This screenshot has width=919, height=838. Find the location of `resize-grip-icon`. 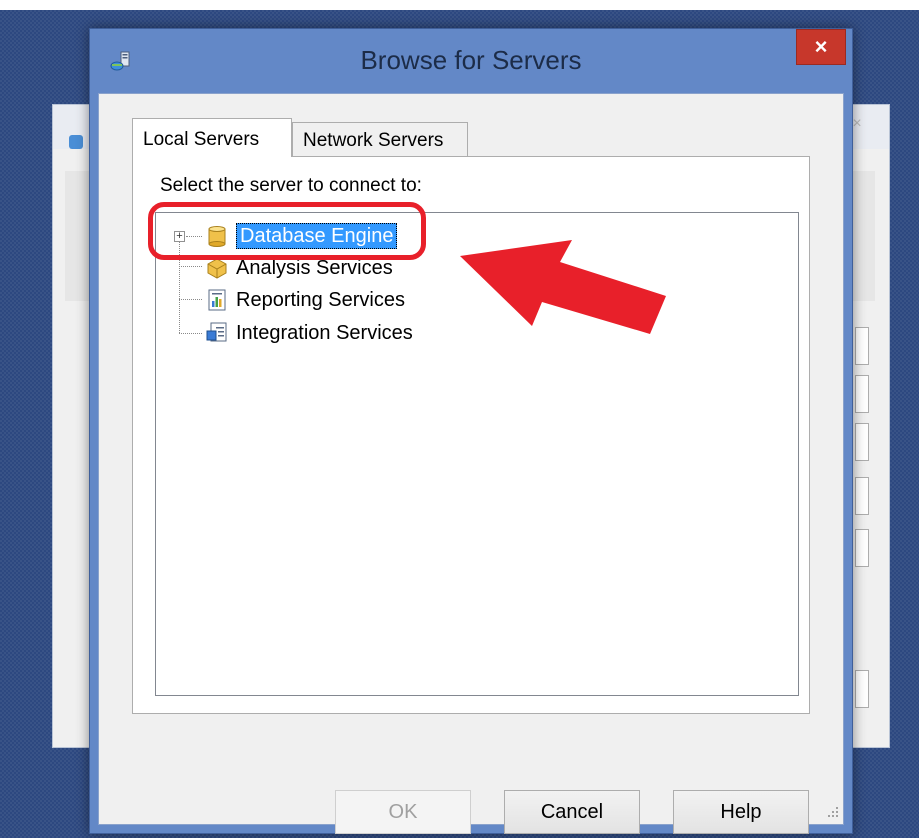

resize-grip-icon is located at coordinates (833, 812).